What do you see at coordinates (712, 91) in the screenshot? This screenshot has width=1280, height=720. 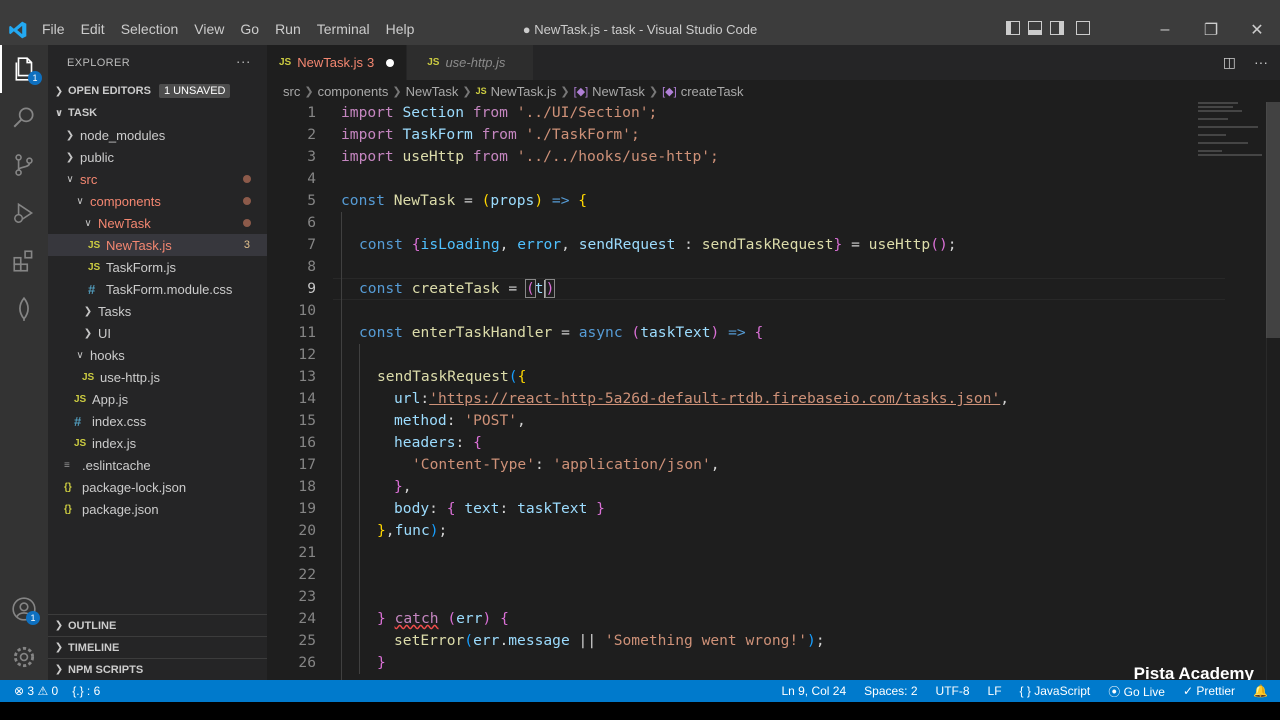 I see `breadcrumb-symbol-createtask: createTask` at bounding box center [712, 91].